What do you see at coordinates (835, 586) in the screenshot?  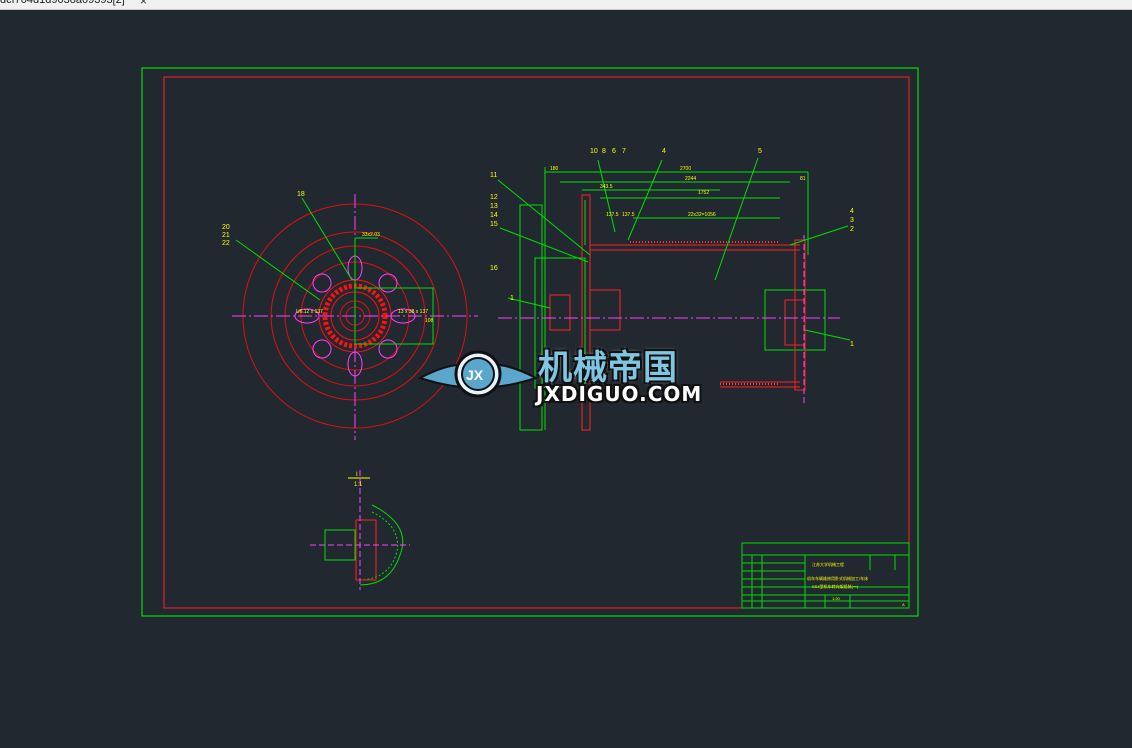 I see `title-block-line2: SS4型机车转向架组装(一)` at bounding box center [835, 586].